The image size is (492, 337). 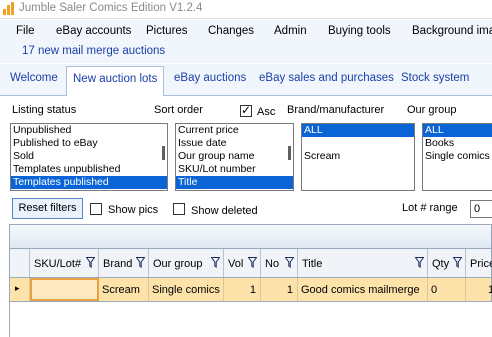 What do you see at coordinates (115, 81) in the screenshot?
I see `tab-new-auction-lots: New auction lots` at bounding box center [115, 81].